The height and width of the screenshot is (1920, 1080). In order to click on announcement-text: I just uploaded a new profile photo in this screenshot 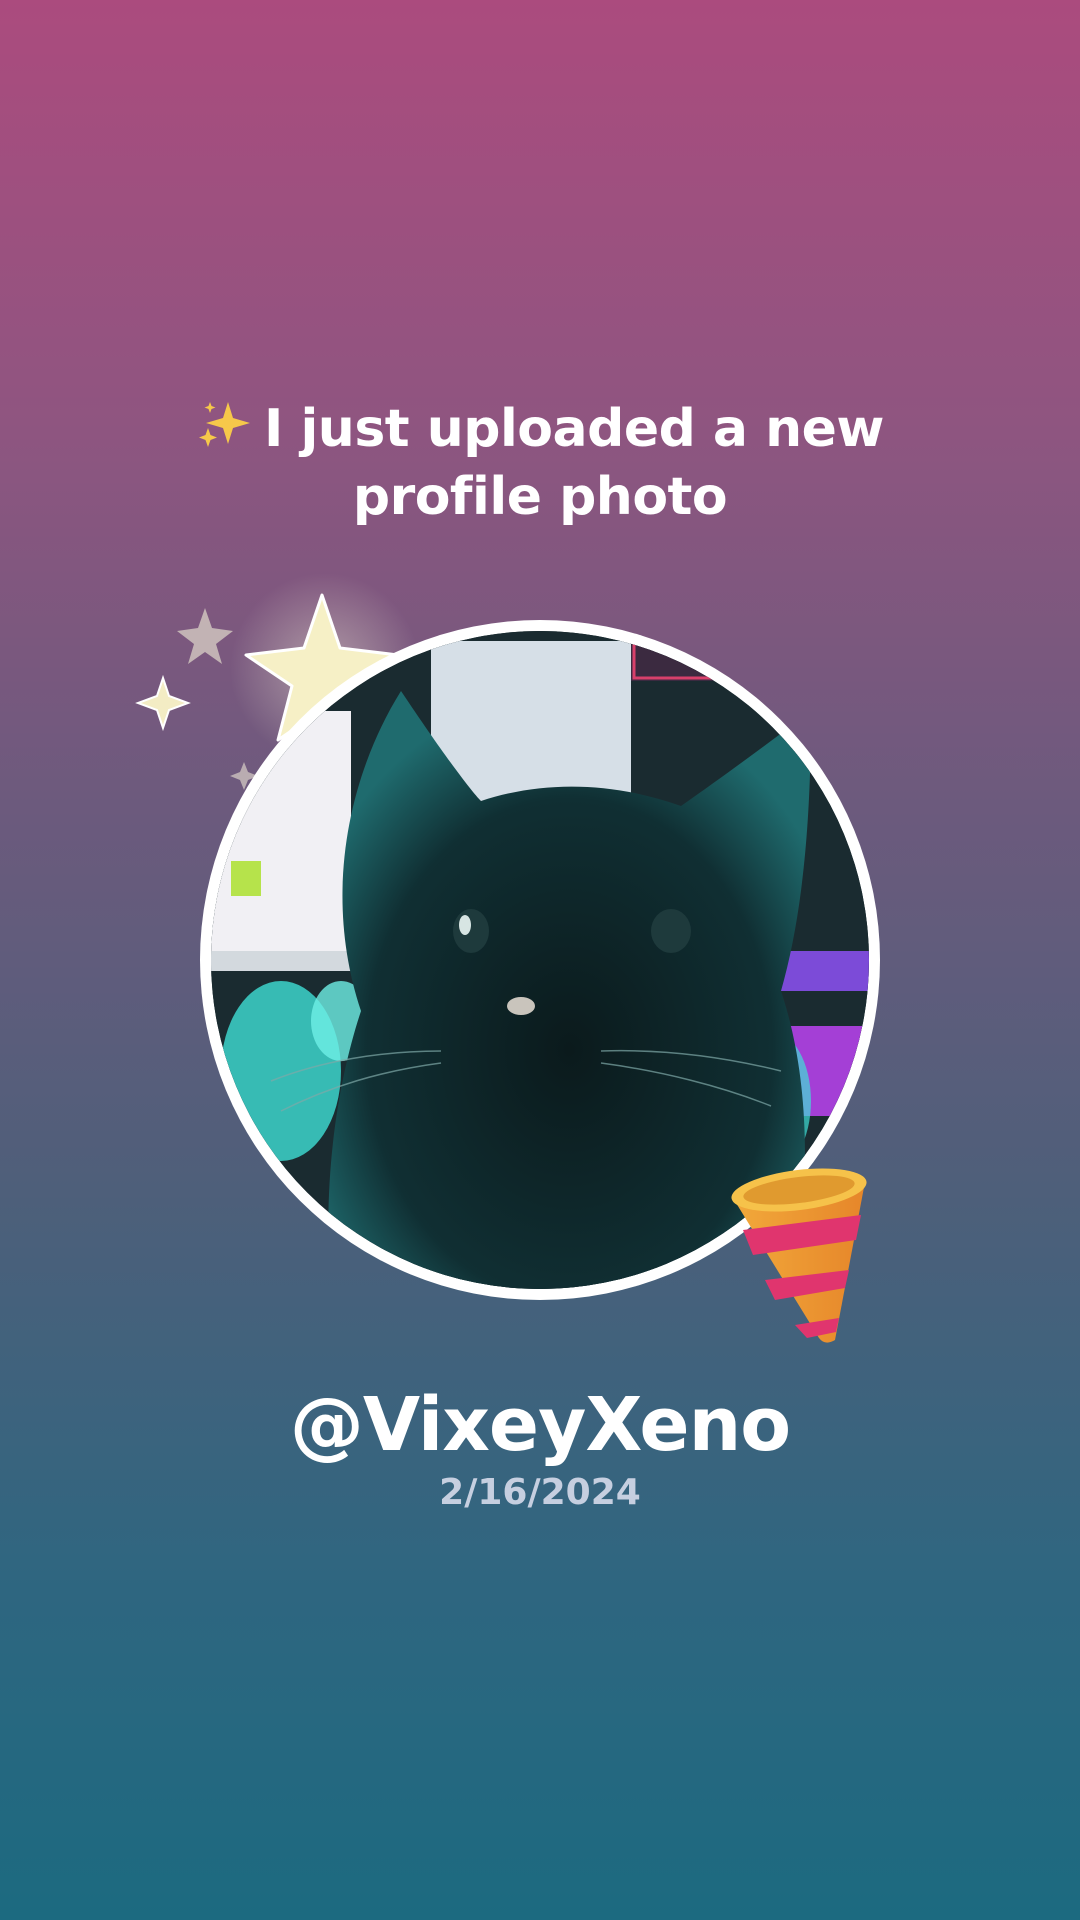, I will do `click(540, 463)`.